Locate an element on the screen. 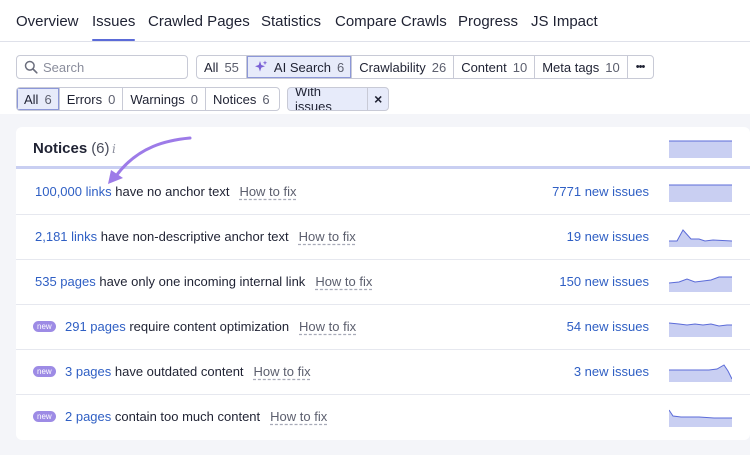 The height and width of the screenshot is (455, 750). tab-issues: Issues is located at coordinates (114, 27).